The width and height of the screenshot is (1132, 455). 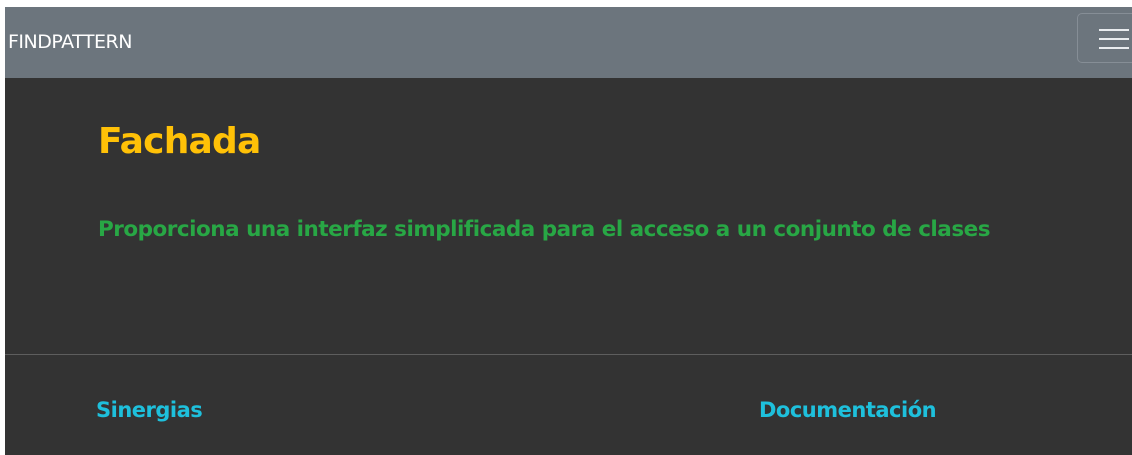 I want to click on sinergias-link: Sinergias, so click(x=149, y=410).